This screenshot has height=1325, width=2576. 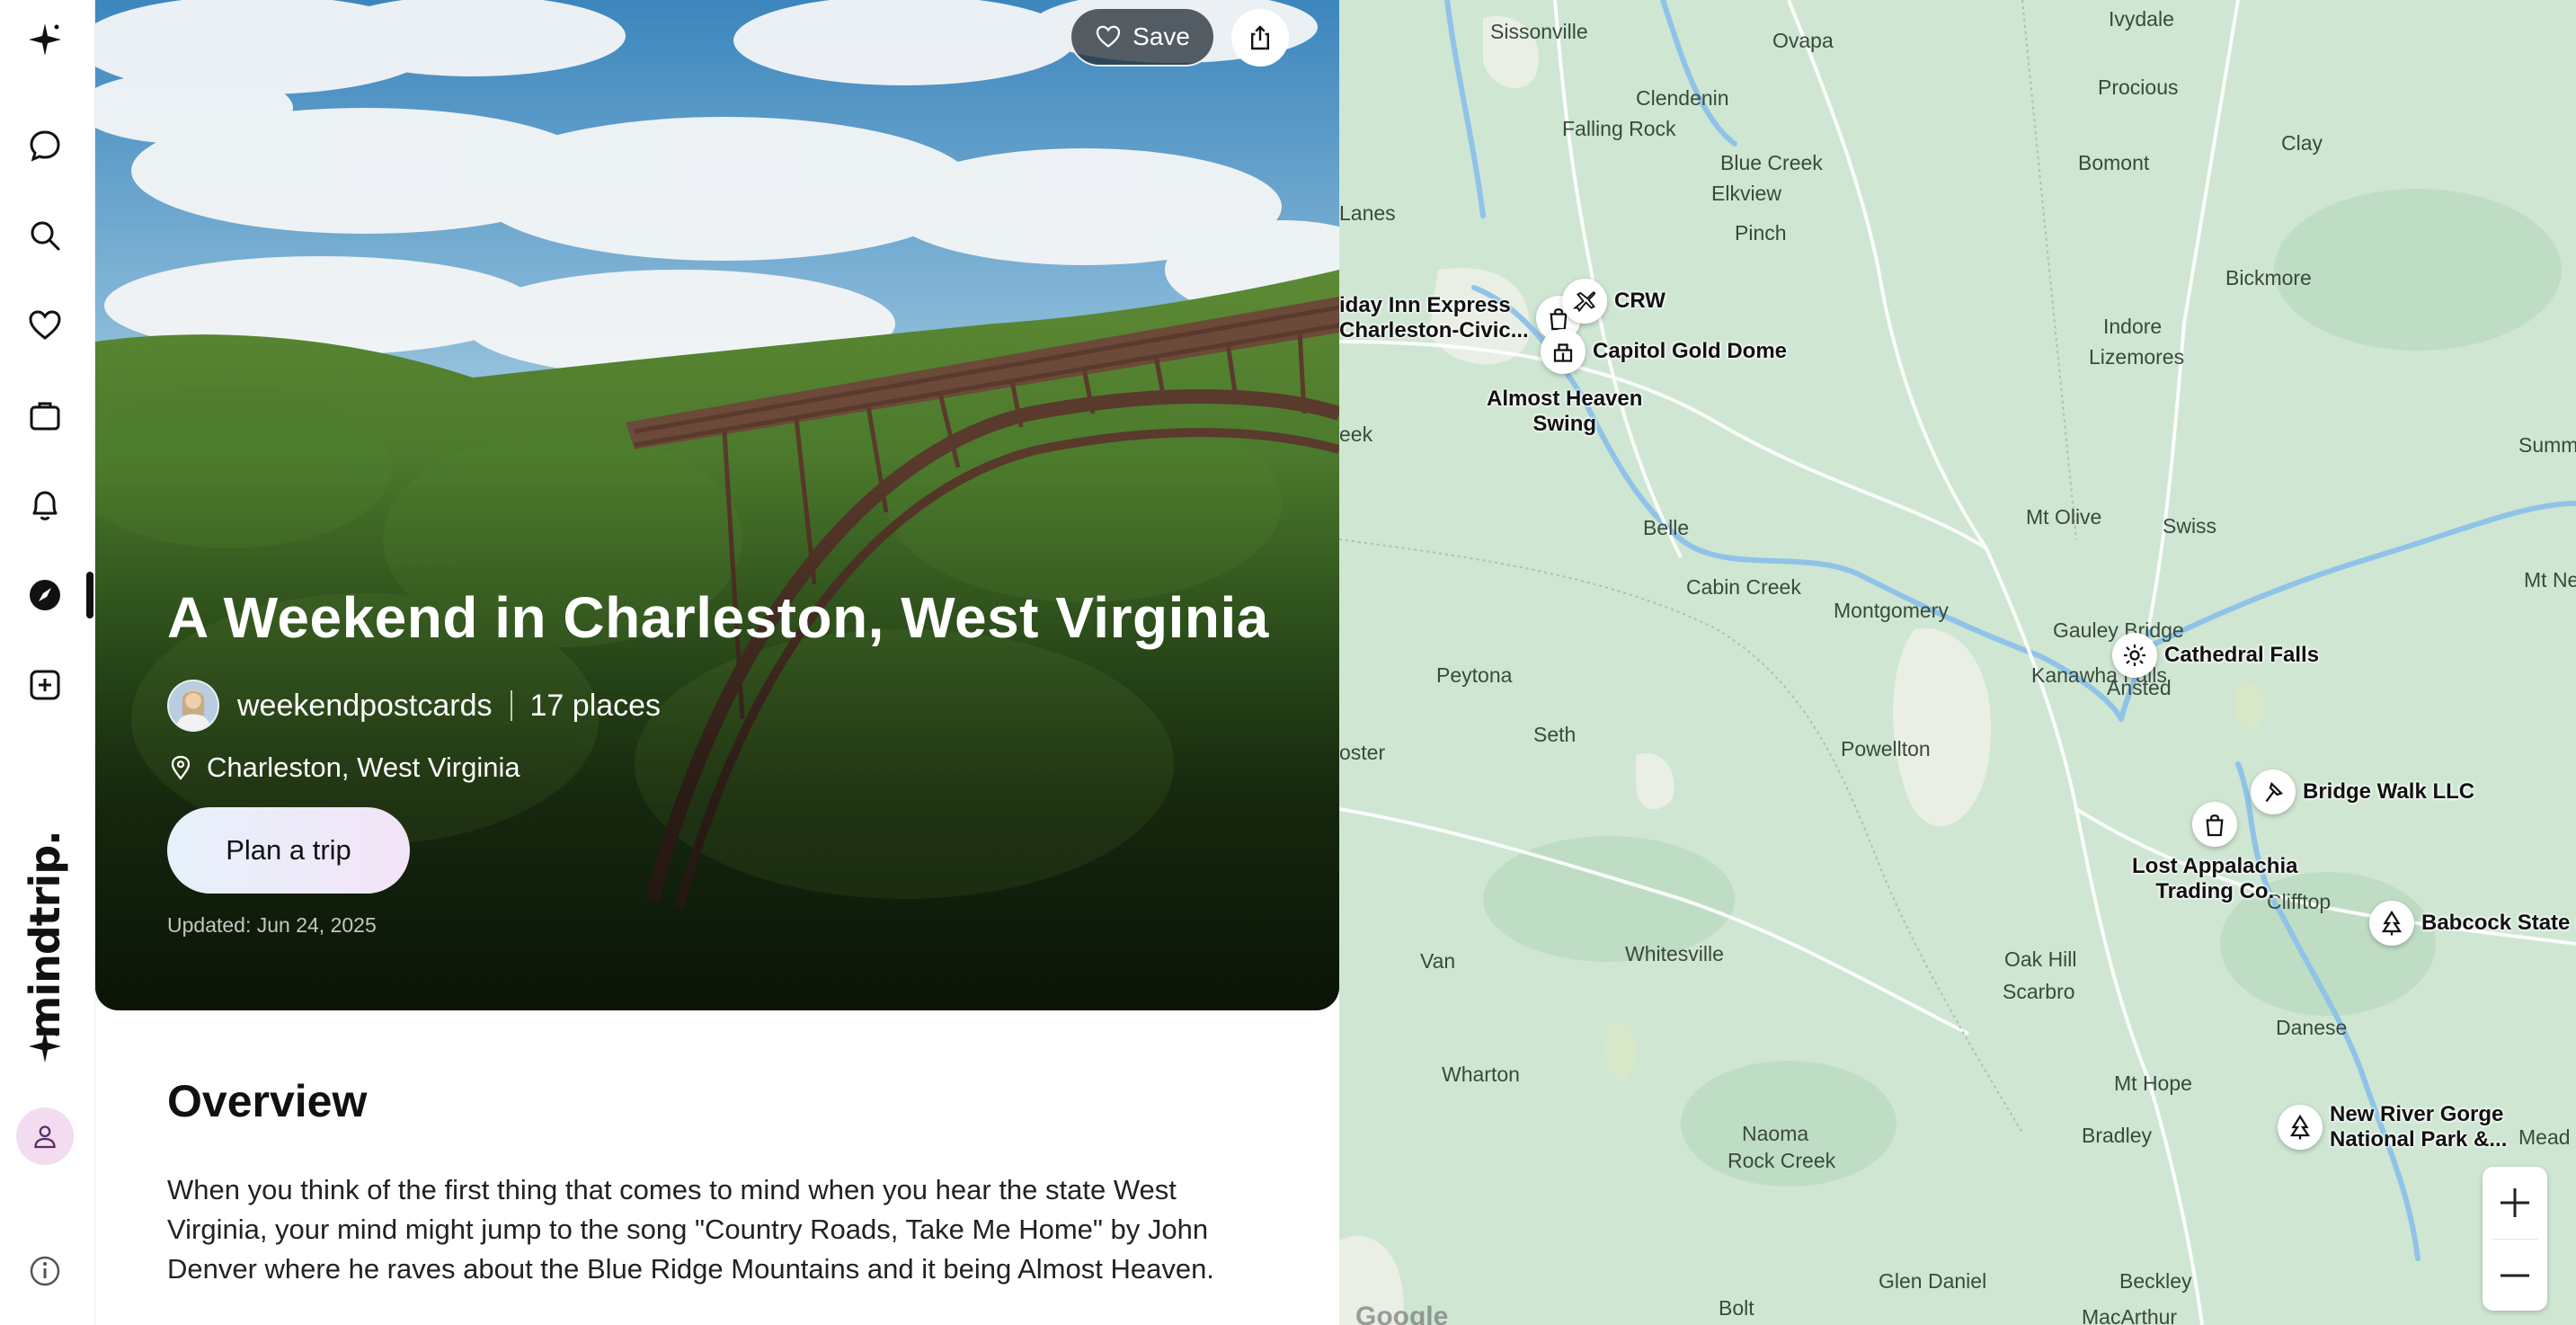 I want to click on location-row: Charleston, West Virginia, so click(x=343, y=767).